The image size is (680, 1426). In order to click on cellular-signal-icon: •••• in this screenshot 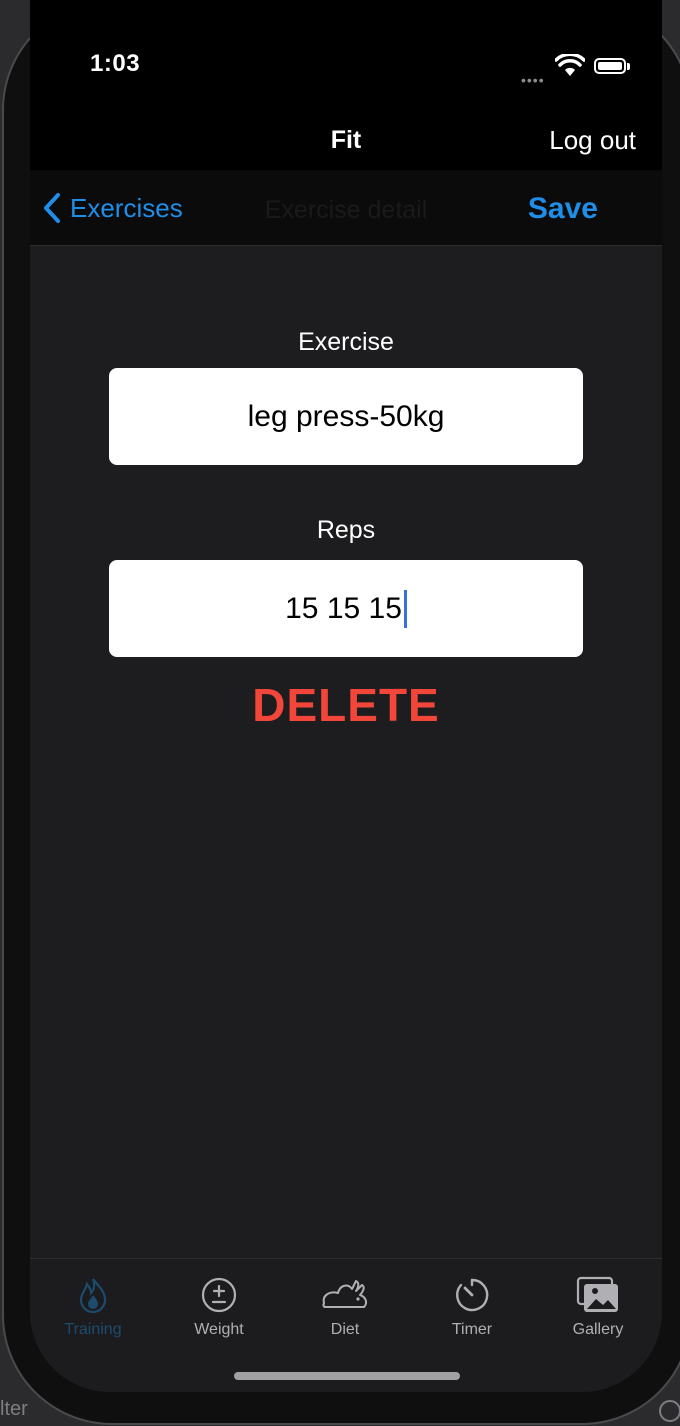, I will do `click(533, 80)`.